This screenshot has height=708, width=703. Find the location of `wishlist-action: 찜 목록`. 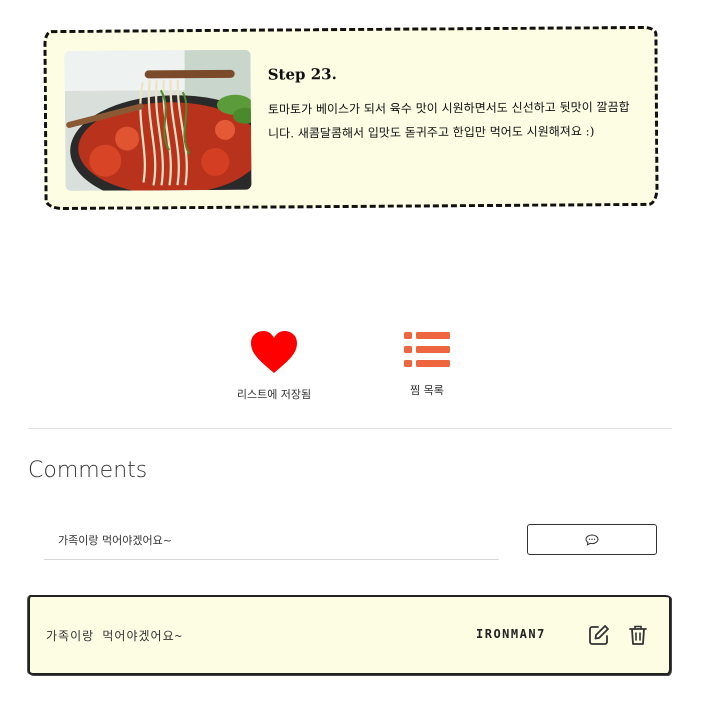

wishlist-action: 찜 목록 is located at coordinates (427, 364).